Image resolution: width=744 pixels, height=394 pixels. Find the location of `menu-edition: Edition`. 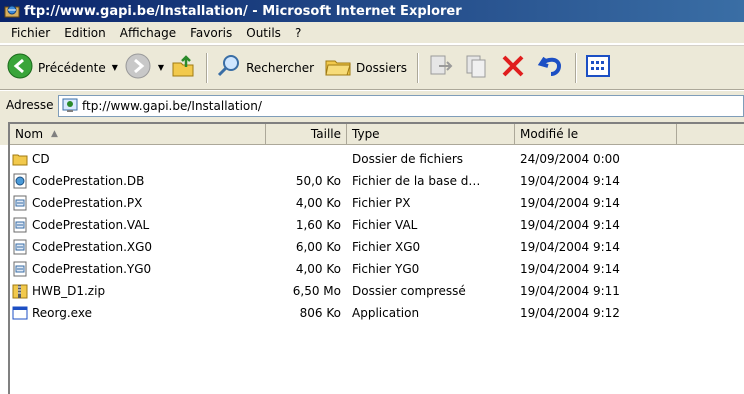

menu-edition: Edition is located at coordinates (85, 33).